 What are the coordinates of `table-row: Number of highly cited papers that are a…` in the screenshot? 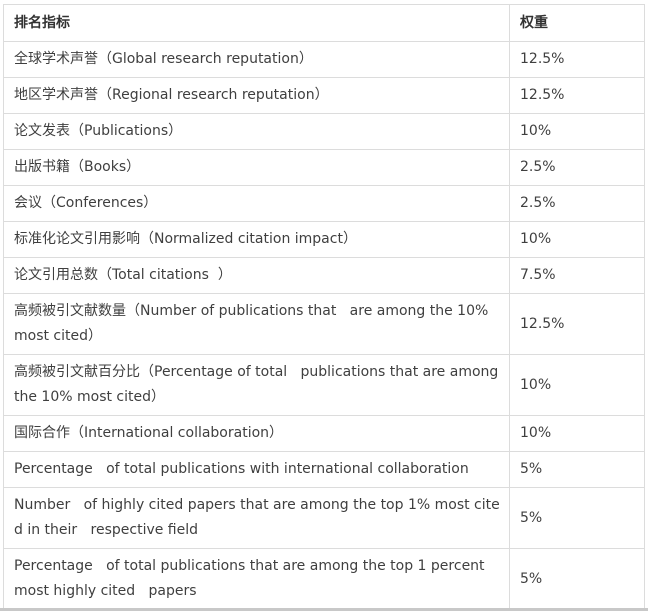 It's located at (324, 518).